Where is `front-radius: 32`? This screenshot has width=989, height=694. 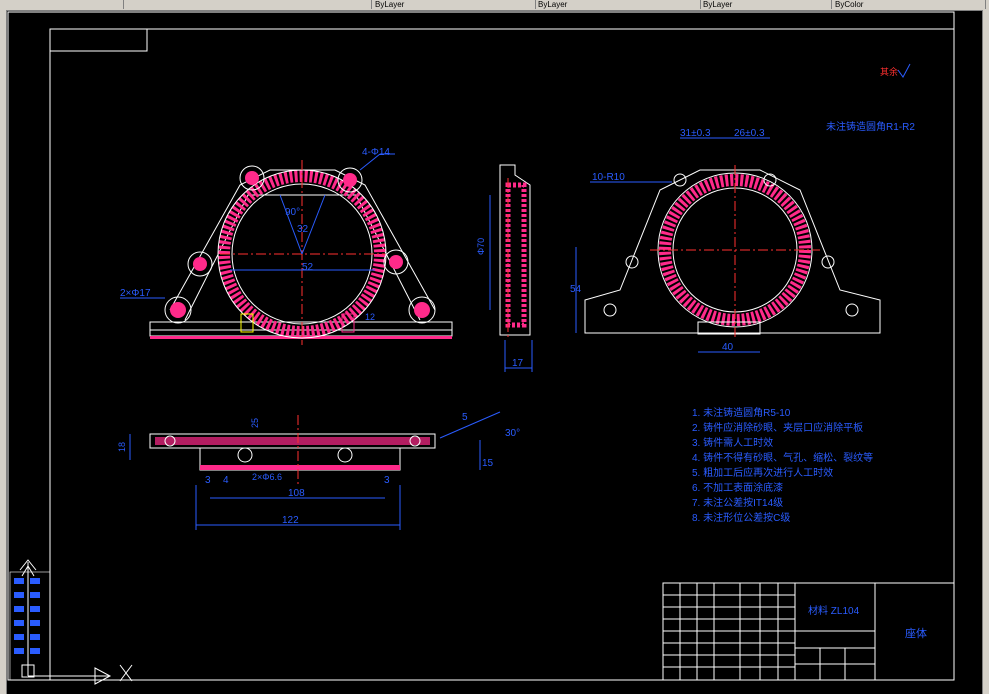 front-radius: 32 is located at coordinates (303, 229).